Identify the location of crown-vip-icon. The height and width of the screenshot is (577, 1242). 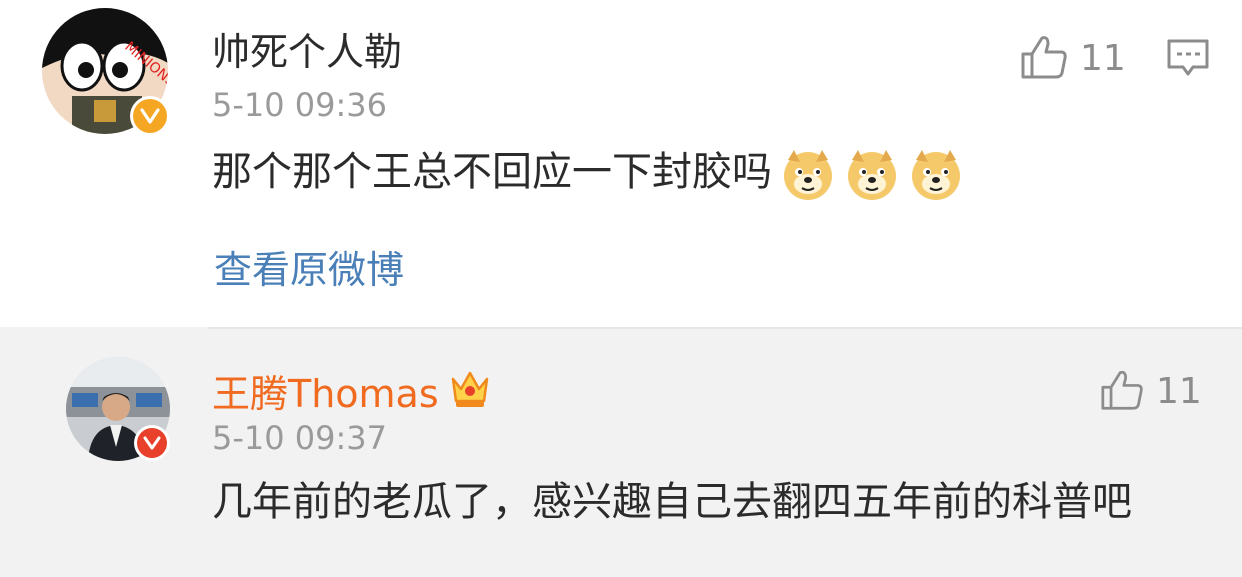
(470, 393).